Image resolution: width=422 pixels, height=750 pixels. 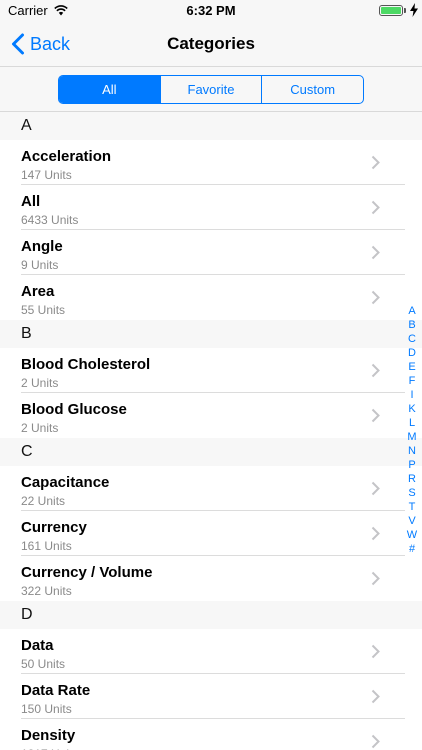 I want to click on index-letter: B, so click(x=411, y=325).